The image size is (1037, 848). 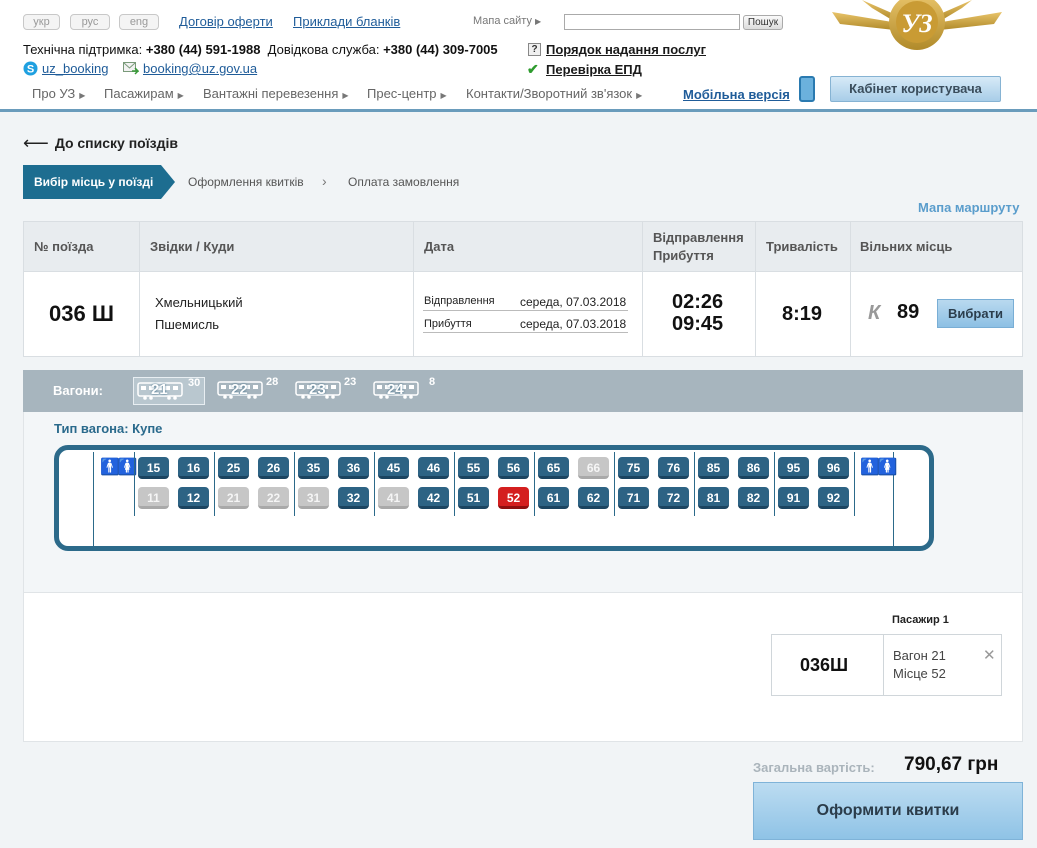 I want to click on seat-16: 16, so click(x=193, y=468).